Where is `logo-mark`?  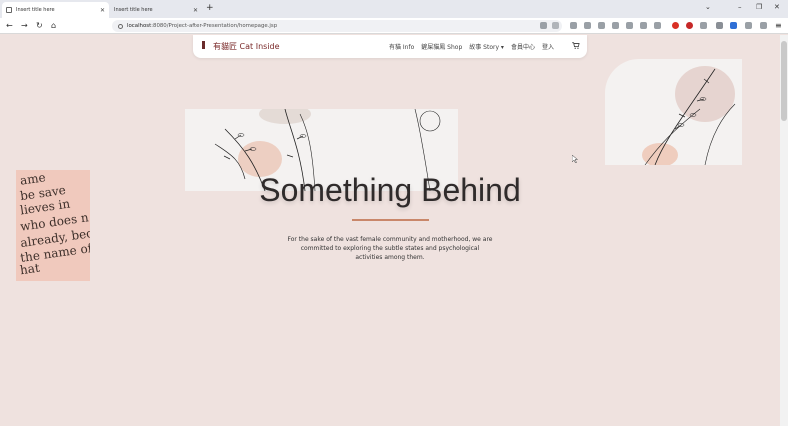 logo-mark is located at coordinates (203, 45).